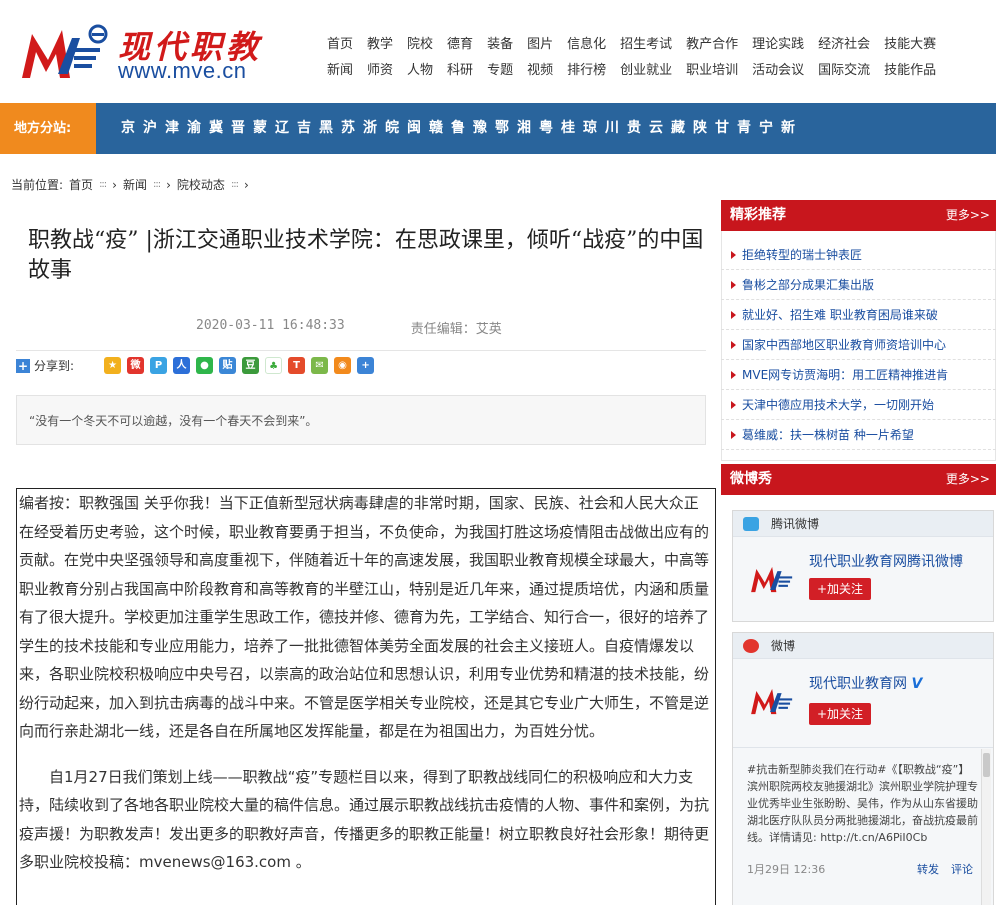 The image size is (996, 905). Describe the element at coordinates (458, 128) in the screenshot. I see `region-item-15: 鲁` at that location.